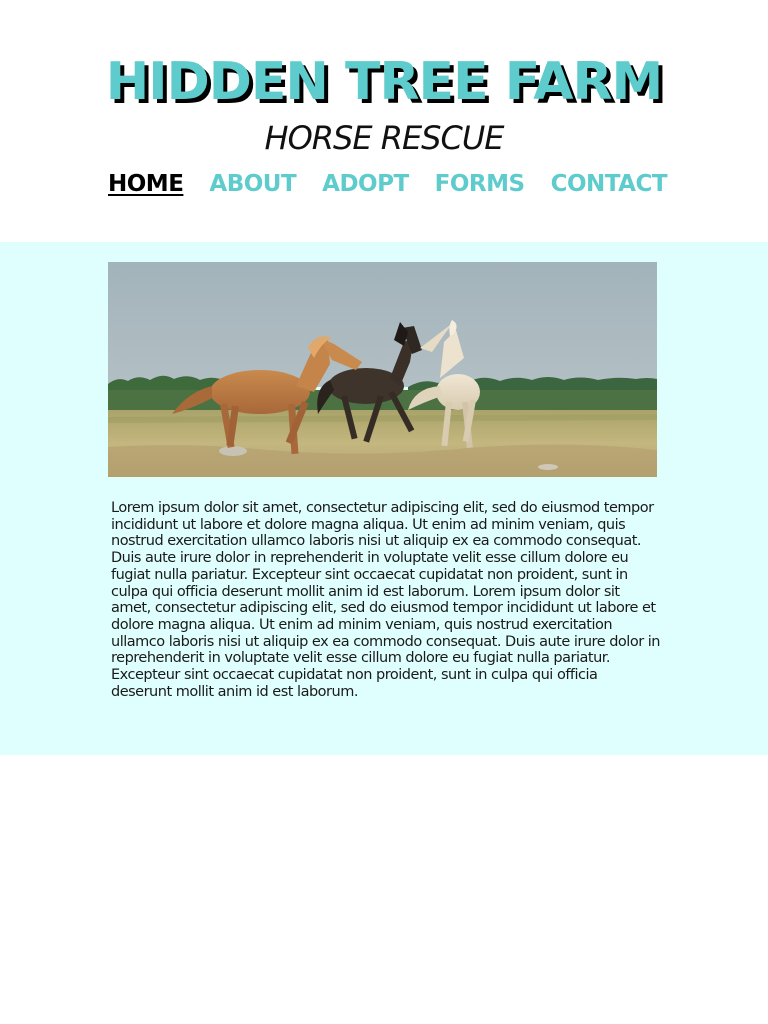 Image resolution: width=768 pixels, height=1024 pixels. I want to click on nav-home-link: HOME, so click(146, 184).